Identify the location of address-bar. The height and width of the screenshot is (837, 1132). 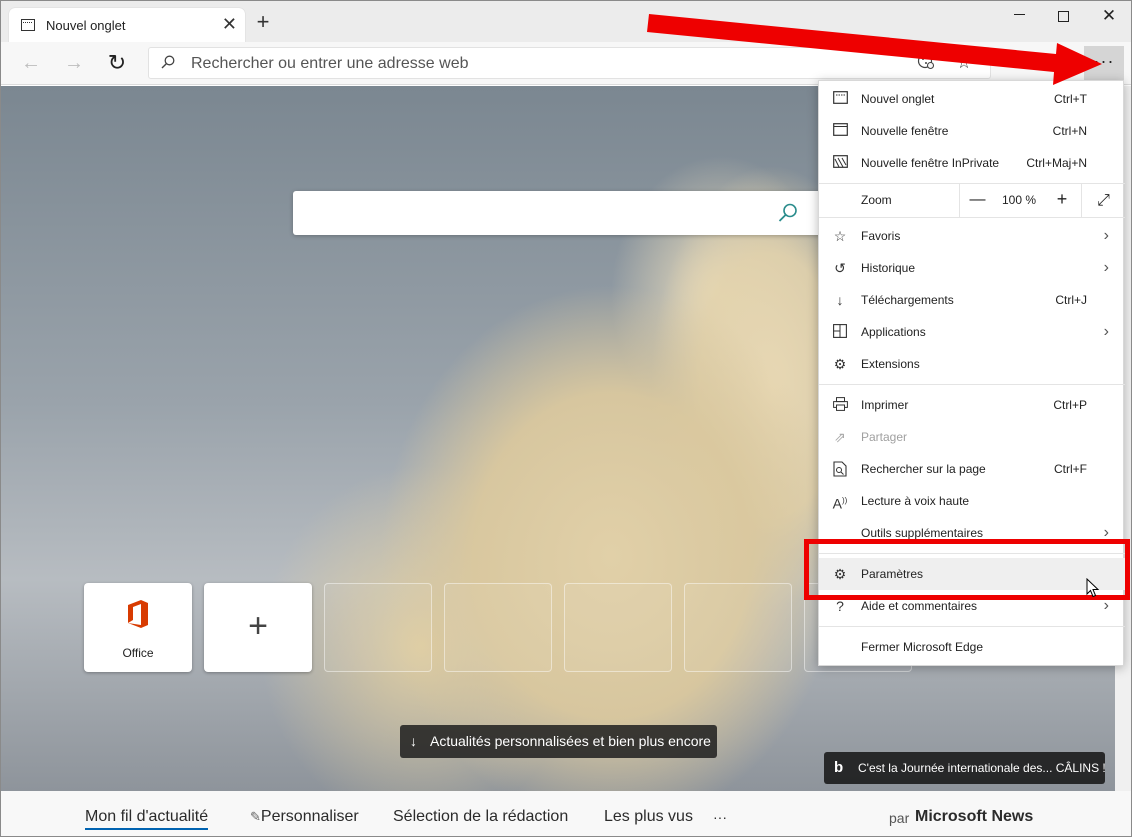
(569, 63).